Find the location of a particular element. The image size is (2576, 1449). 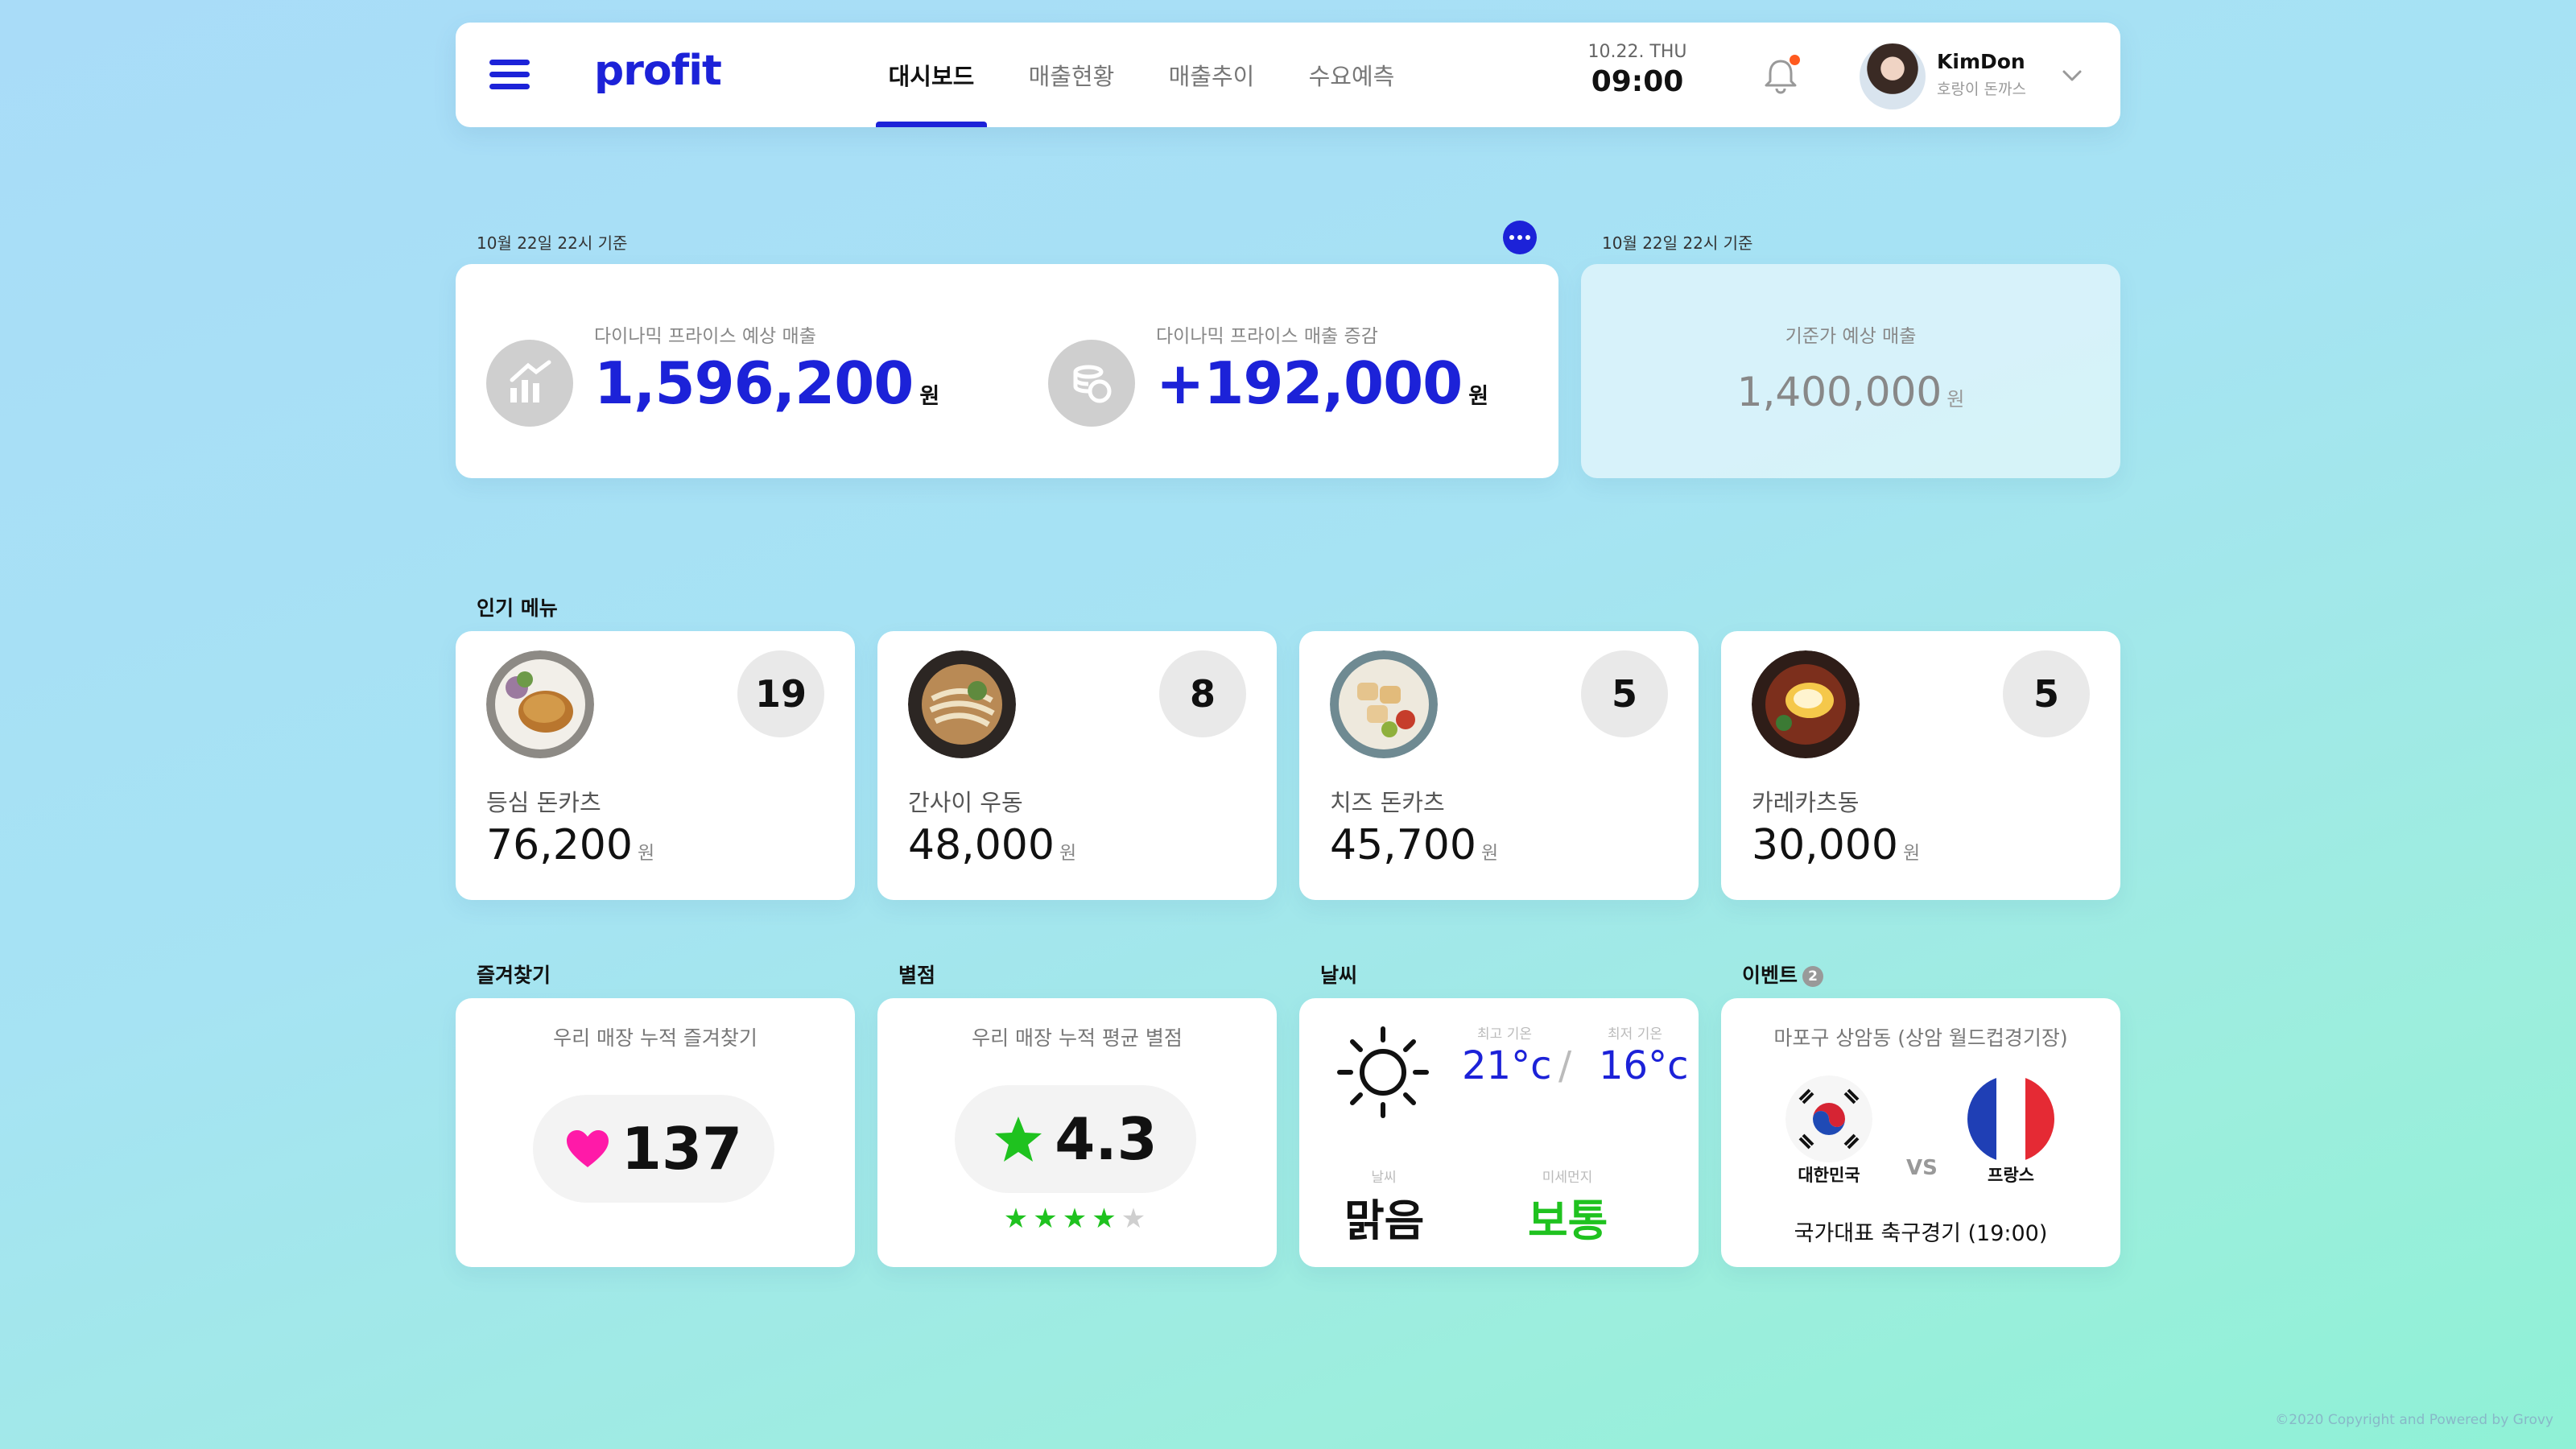

chevron-down-icon is located at coordinates (2072, 75).